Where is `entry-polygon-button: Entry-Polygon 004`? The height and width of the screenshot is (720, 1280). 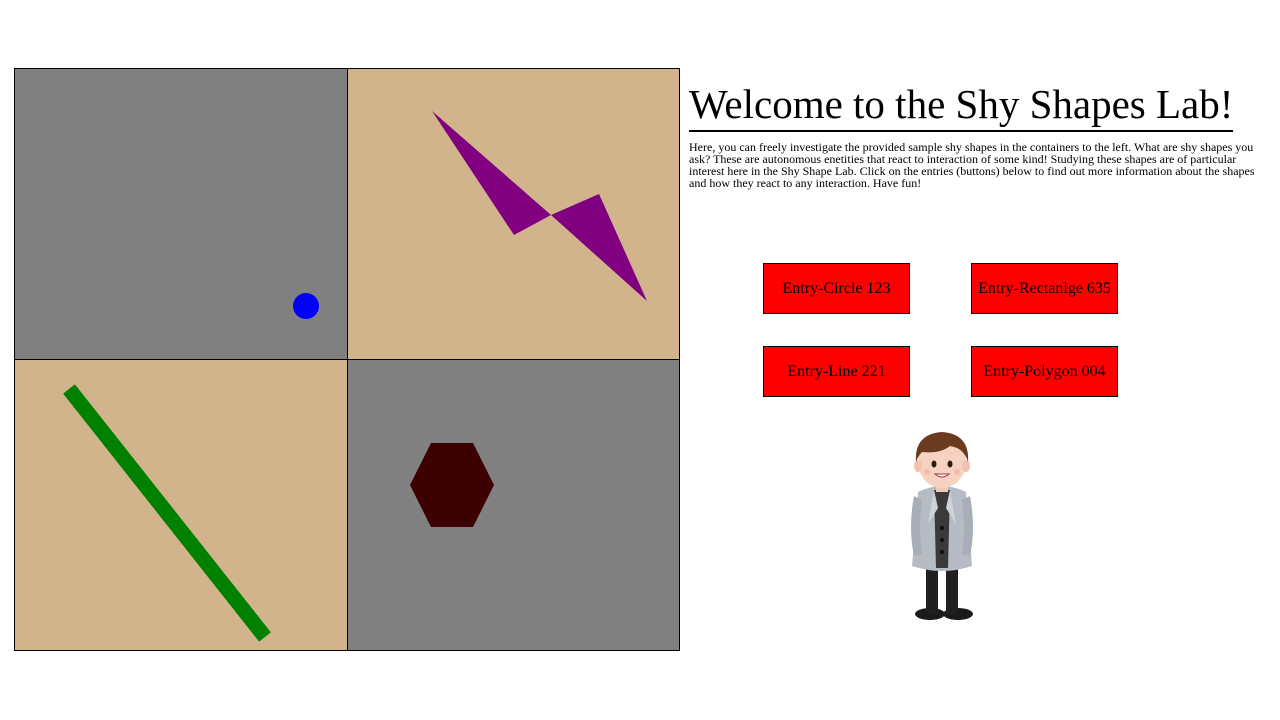
entry-polygon-button: Entry-Polygon 004 is located at coordinates (1044, 371).